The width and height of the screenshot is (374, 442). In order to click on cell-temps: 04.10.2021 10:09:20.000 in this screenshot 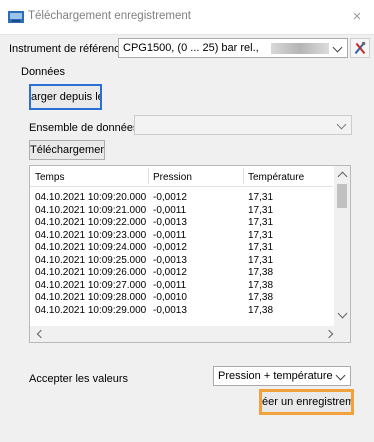, I will do `click(91, 197)`.